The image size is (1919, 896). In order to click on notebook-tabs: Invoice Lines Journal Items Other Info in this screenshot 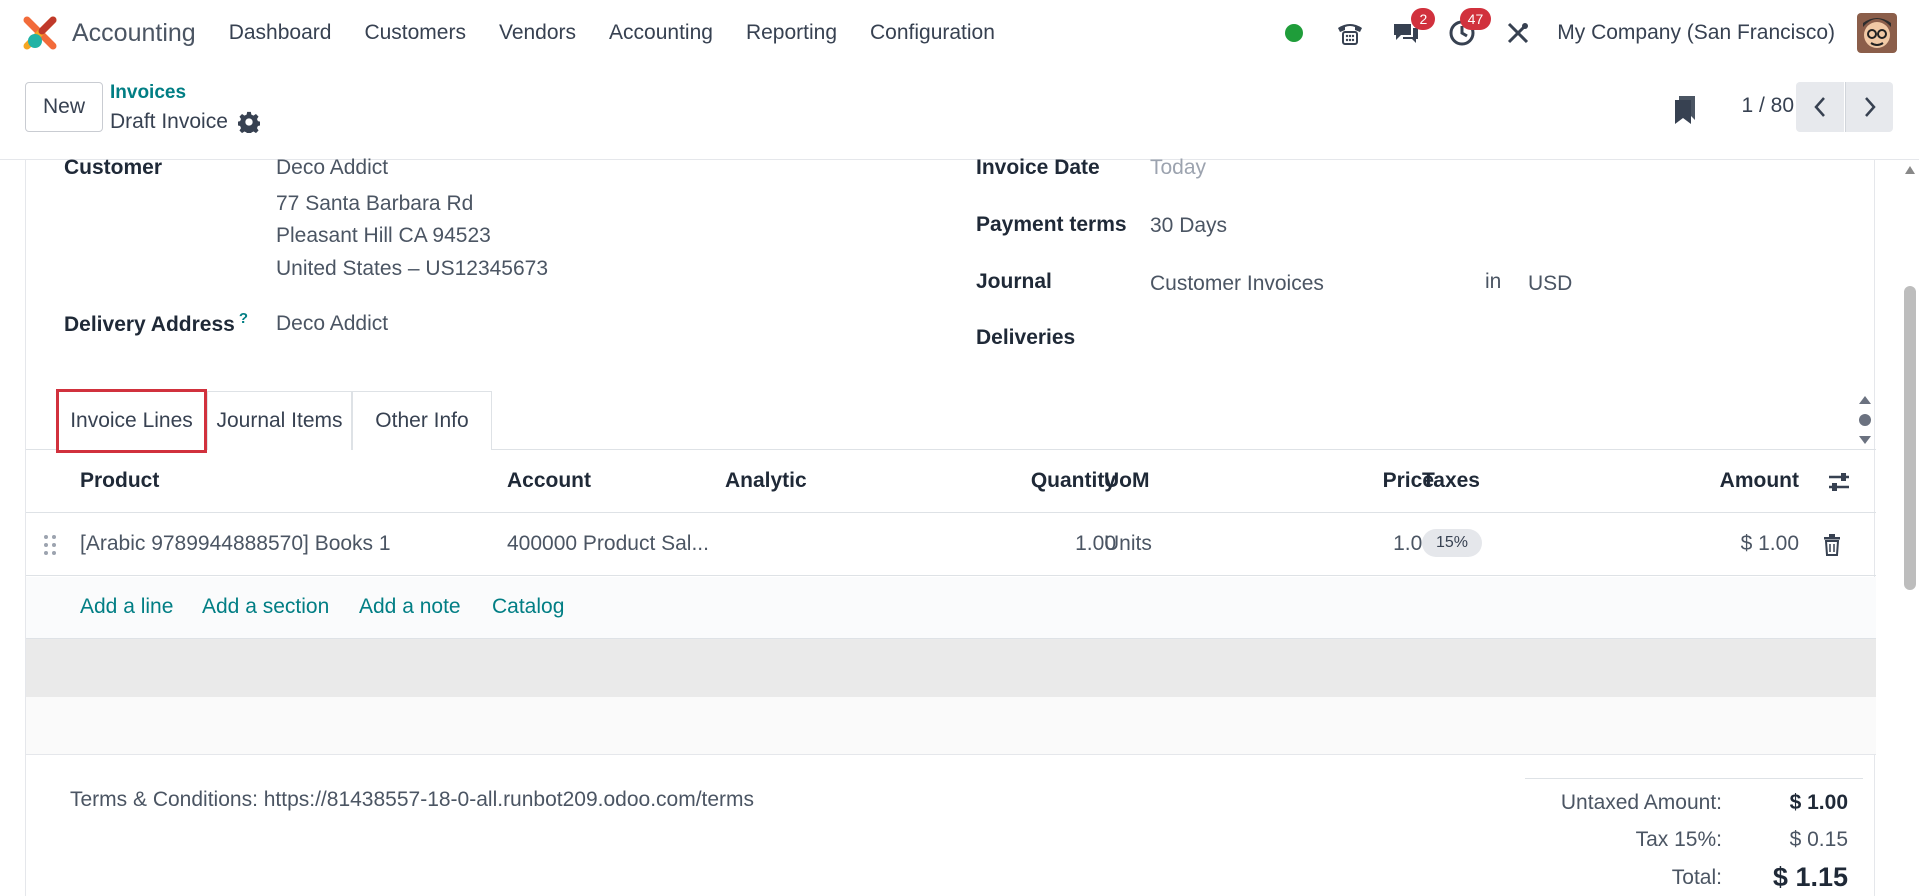, I will do `click(951, 421)`.